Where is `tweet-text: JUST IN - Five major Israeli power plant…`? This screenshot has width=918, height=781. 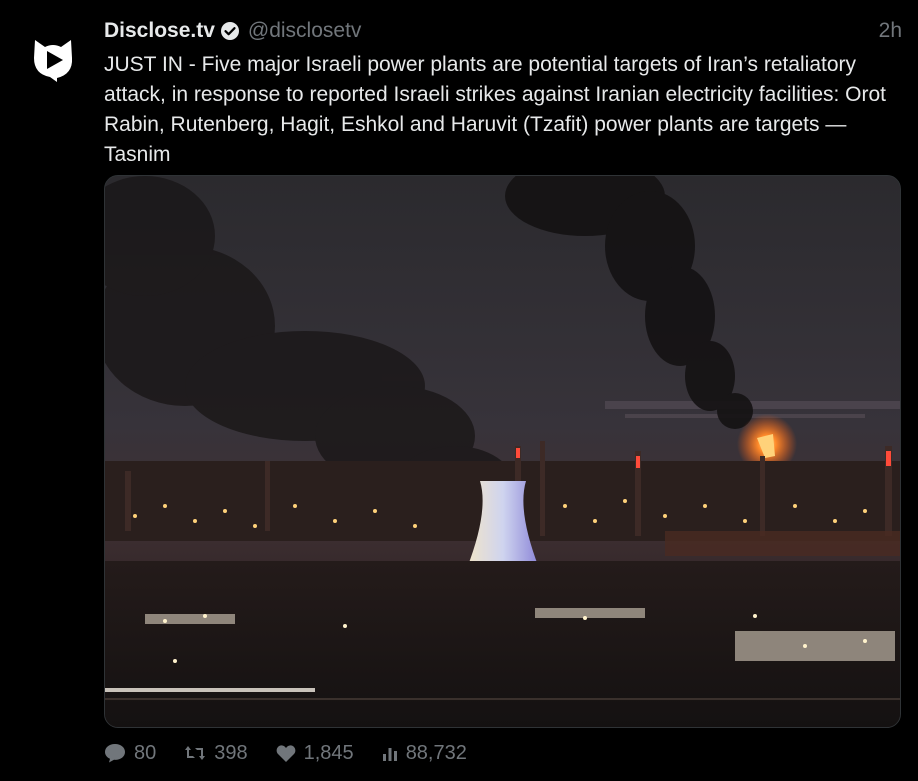 tweet-text: JUST IN - Five major Israeli power plant… is located at coordinates (495, 109).